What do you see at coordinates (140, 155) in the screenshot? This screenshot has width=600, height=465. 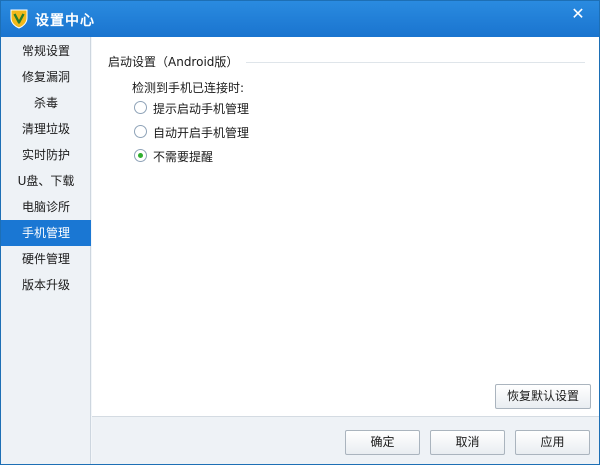 I see `radio-button-checked` at bounding box center [140, 155].